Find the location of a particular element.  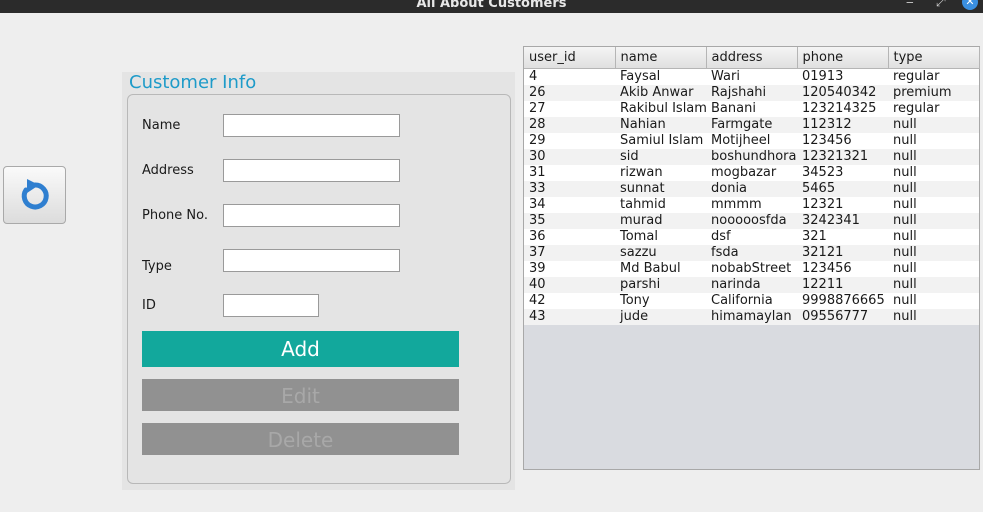

table-cell: nooooosfda is located at coordinates (751, 220).